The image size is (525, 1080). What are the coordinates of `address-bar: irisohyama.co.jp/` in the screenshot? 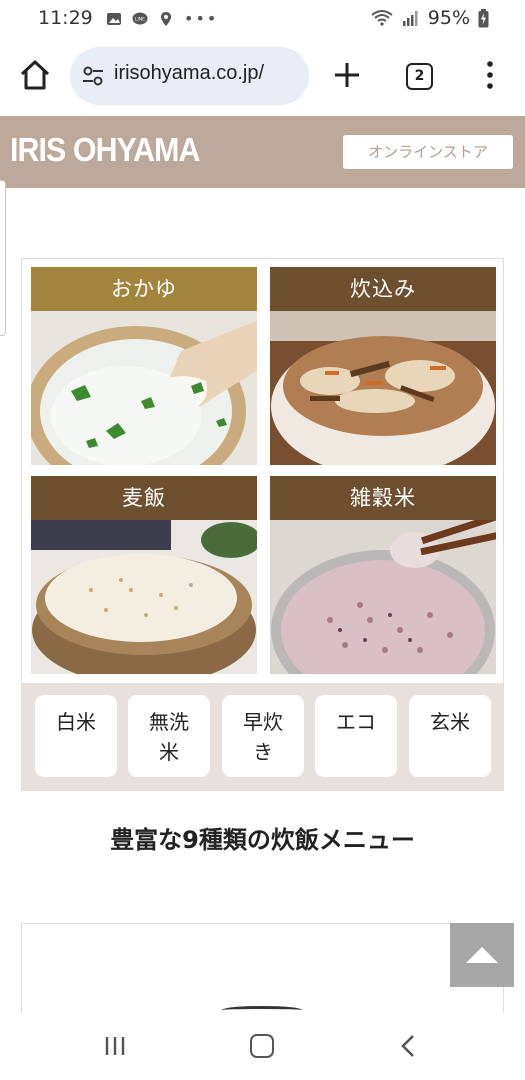 It's located at (189, 76).